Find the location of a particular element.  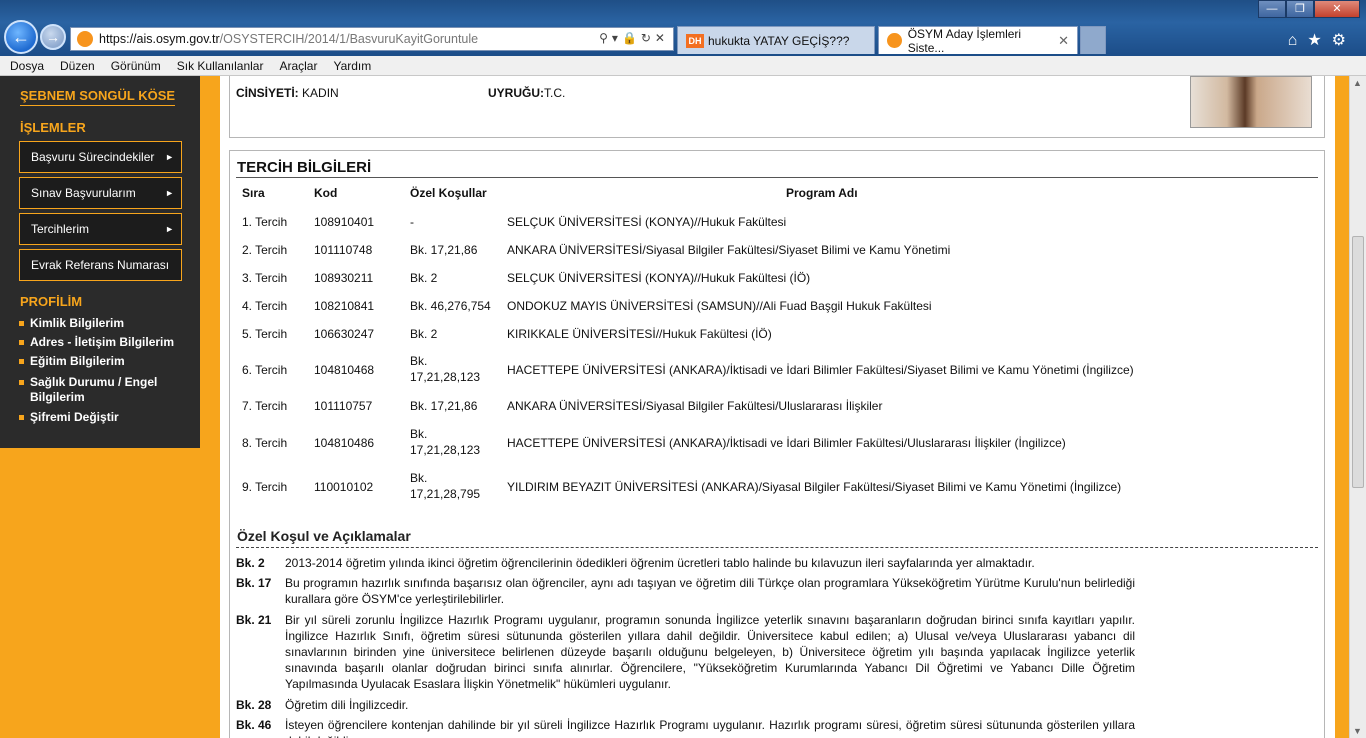

gender-value: KADIN is located at coordinates (320, 93).